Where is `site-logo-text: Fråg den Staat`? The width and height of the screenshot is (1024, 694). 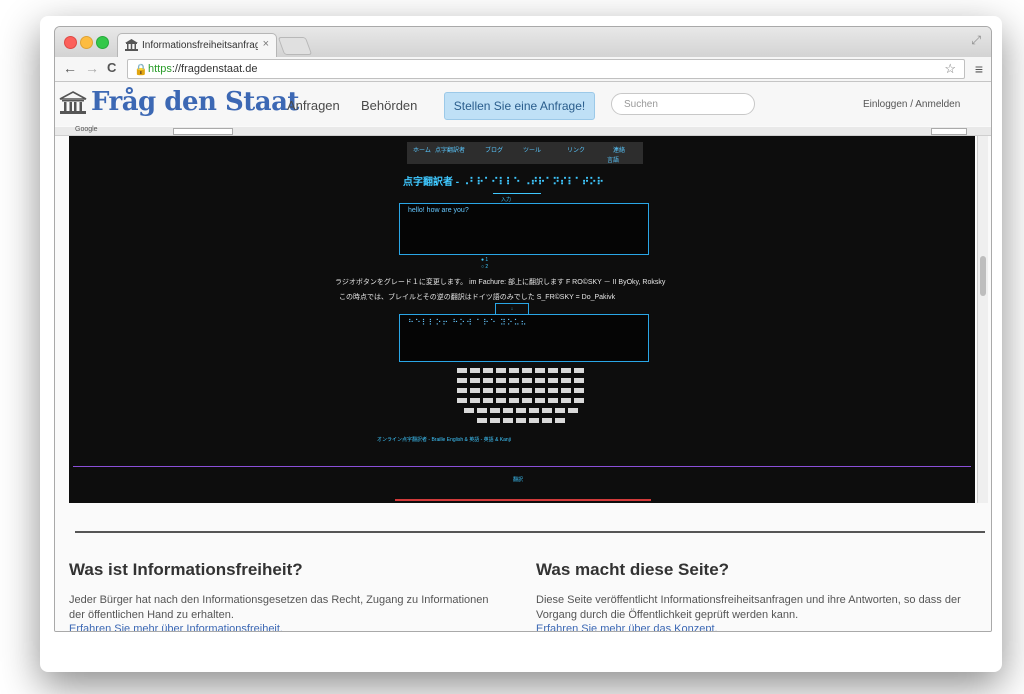
site-logo-text: Fråg den Staat is located at coordinates (195, 102).